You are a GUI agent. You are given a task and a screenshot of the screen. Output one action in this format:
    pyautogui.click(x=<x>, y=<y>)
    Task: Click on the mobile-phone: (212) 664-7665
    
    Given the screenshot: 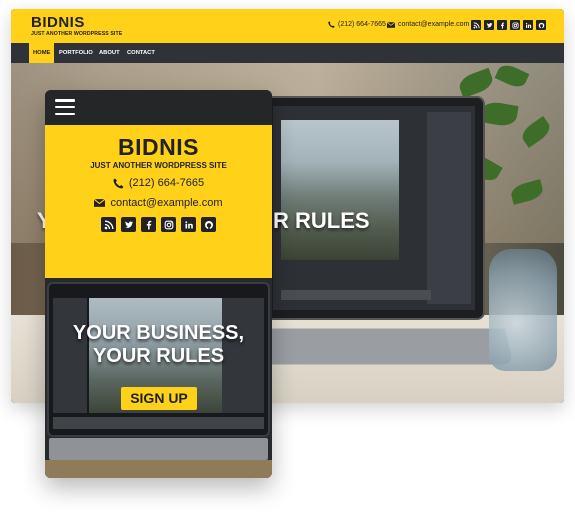 What is the action you would take?
    pyautogui.click(x=158, y=183)
    